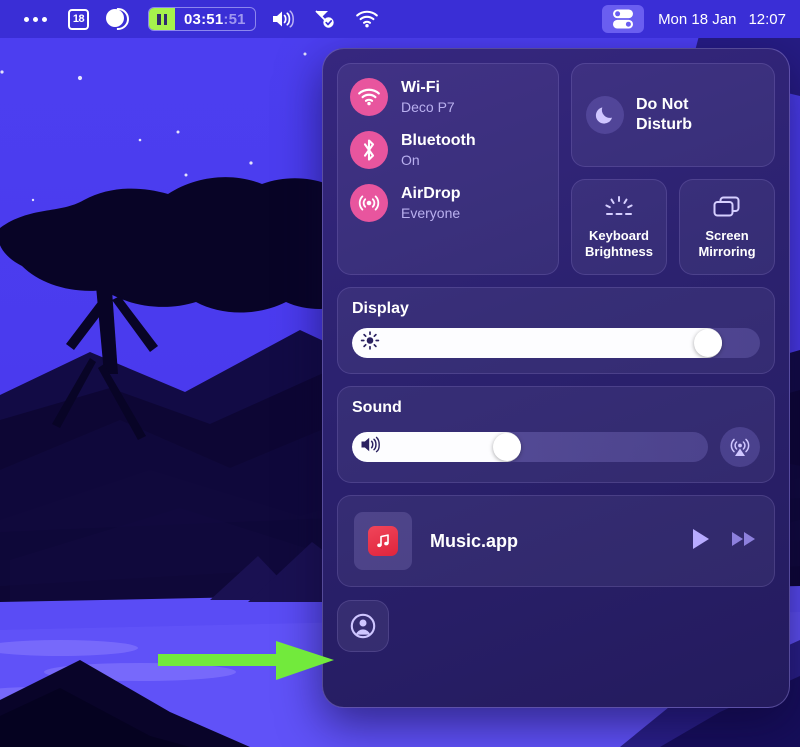 Image resolution: width=800 pixels, height=747 pixels. Describe the element at coordinates (246, 660) in the screenshot. I see `green-arrow-right-icon` at that location.